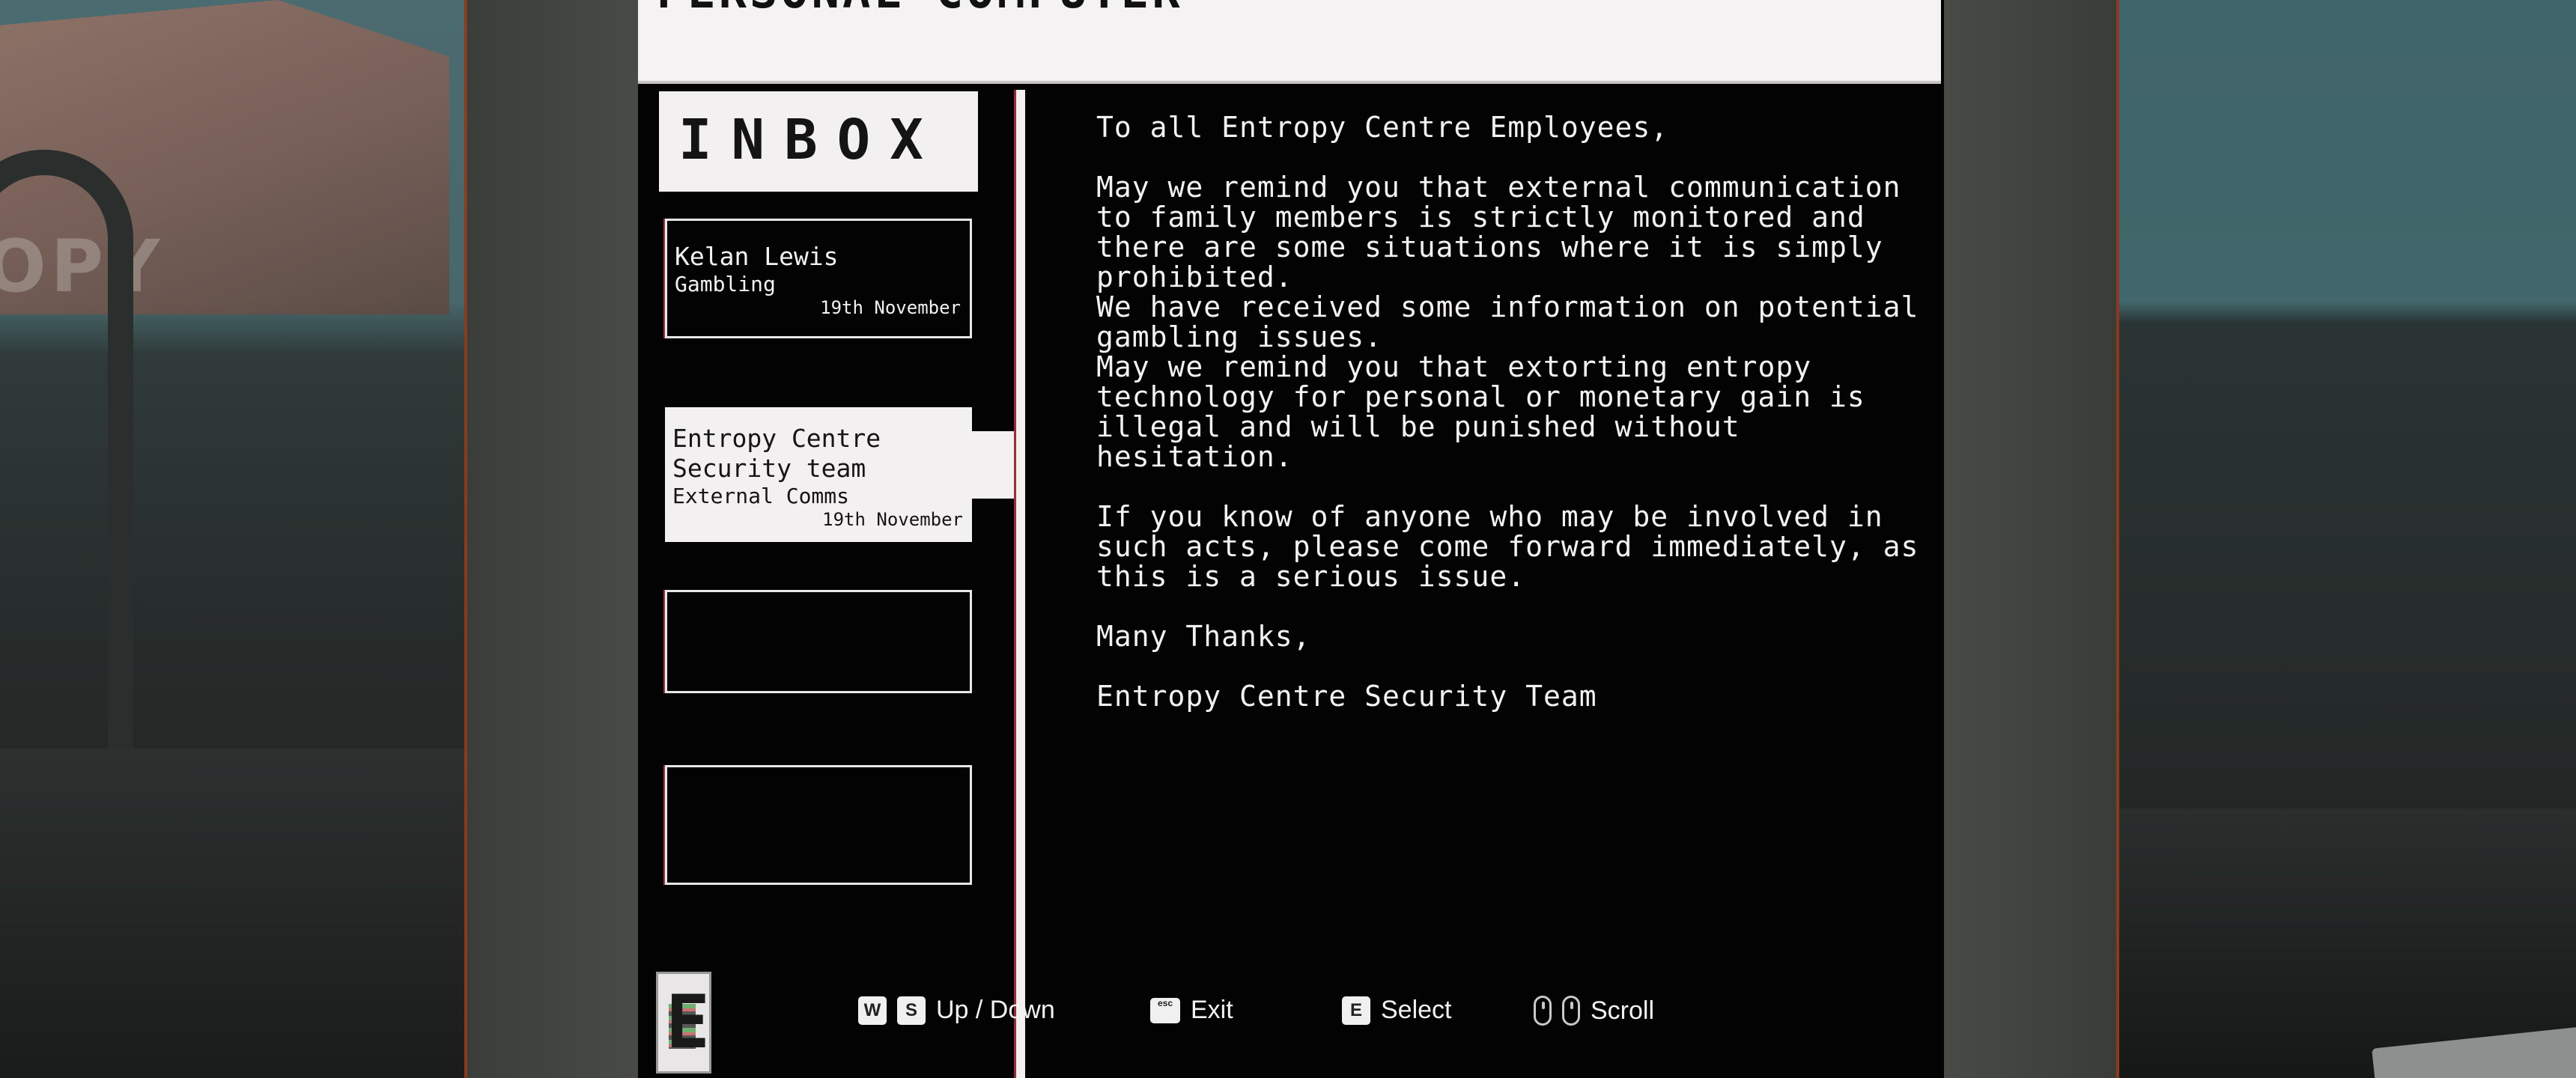 This screenshot has height=1078, width=2576. I want to click on message-subject: External Comms, so click(761, 496).